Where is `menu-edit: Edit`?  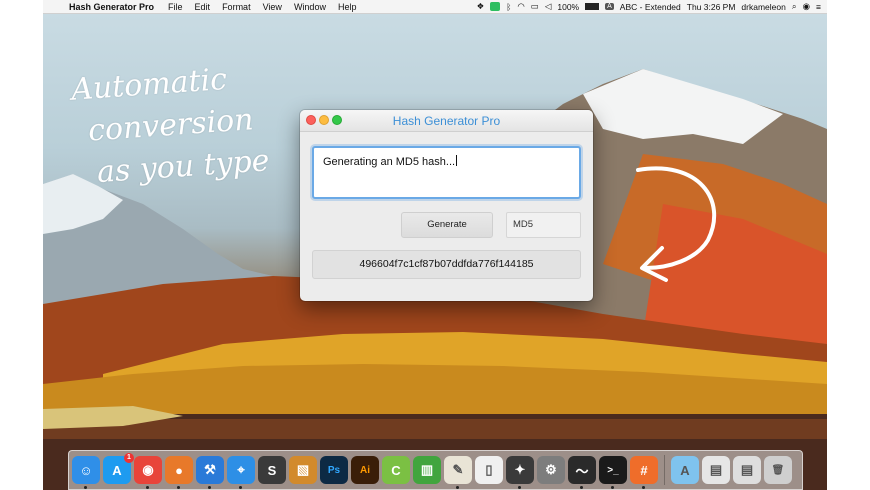 menu-edit: Edit is located at coordinates (203, 7).